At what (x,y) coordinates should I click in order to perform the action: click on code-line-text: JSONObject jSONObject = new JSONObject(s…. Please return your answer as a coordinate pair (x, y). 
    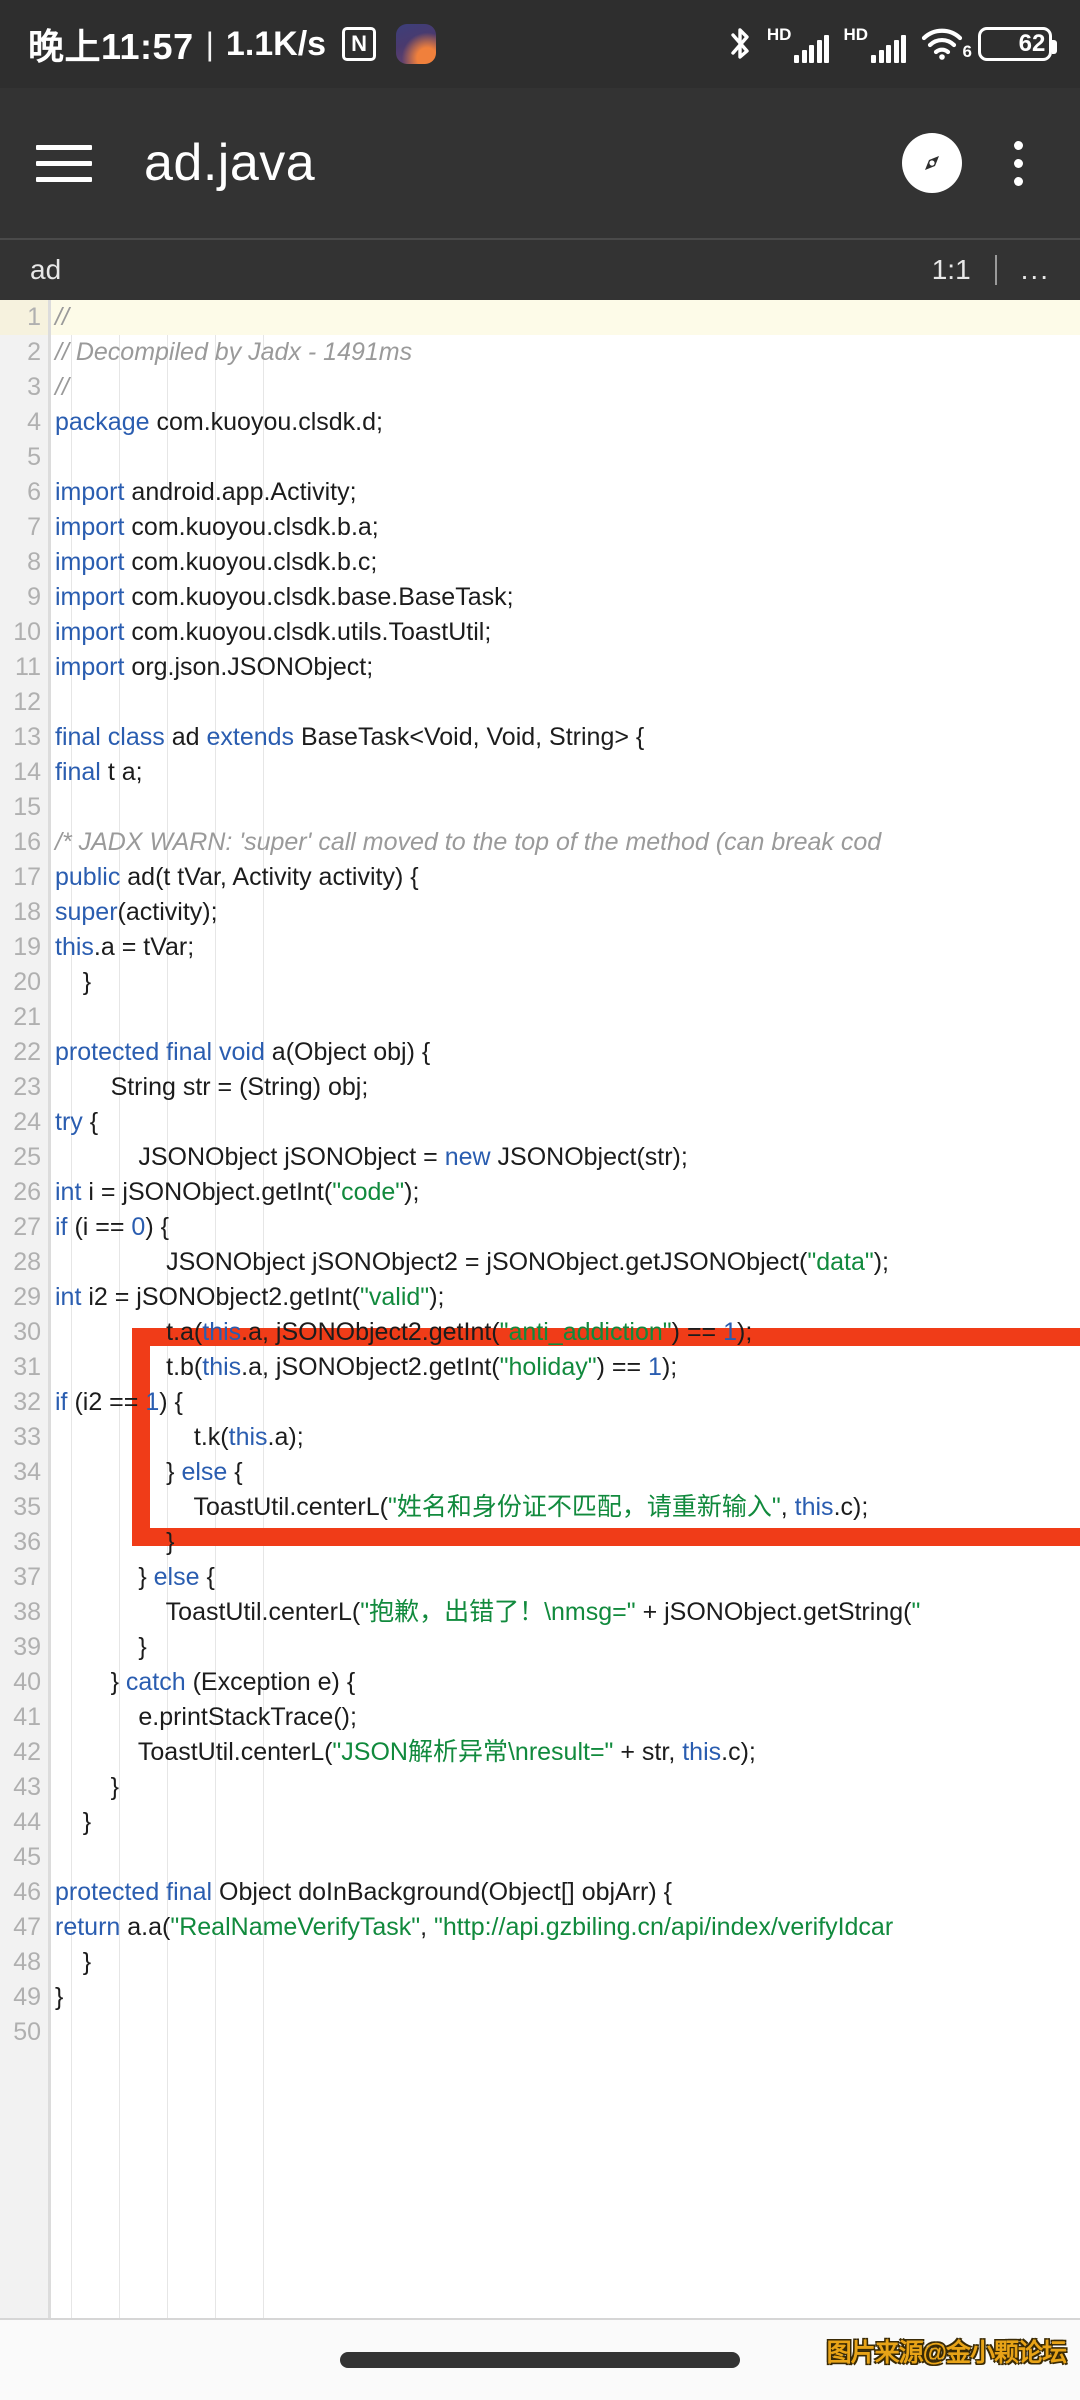
    Looking at the image, I should click on (565, 1157).